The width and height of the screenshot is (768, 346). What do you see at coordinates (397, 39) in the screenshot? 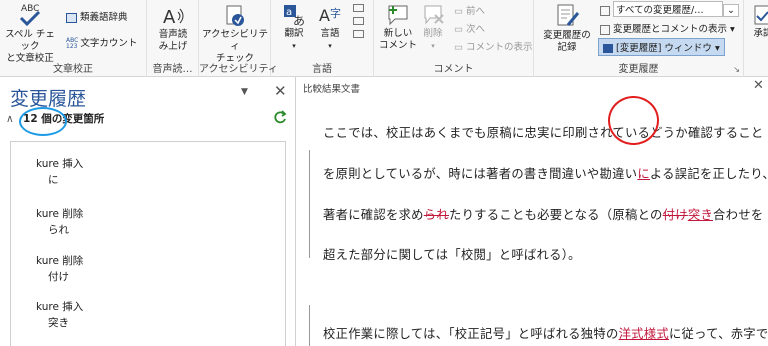
I see `new-comment-label: 新しい コメント` at bounding box center [397, 39].